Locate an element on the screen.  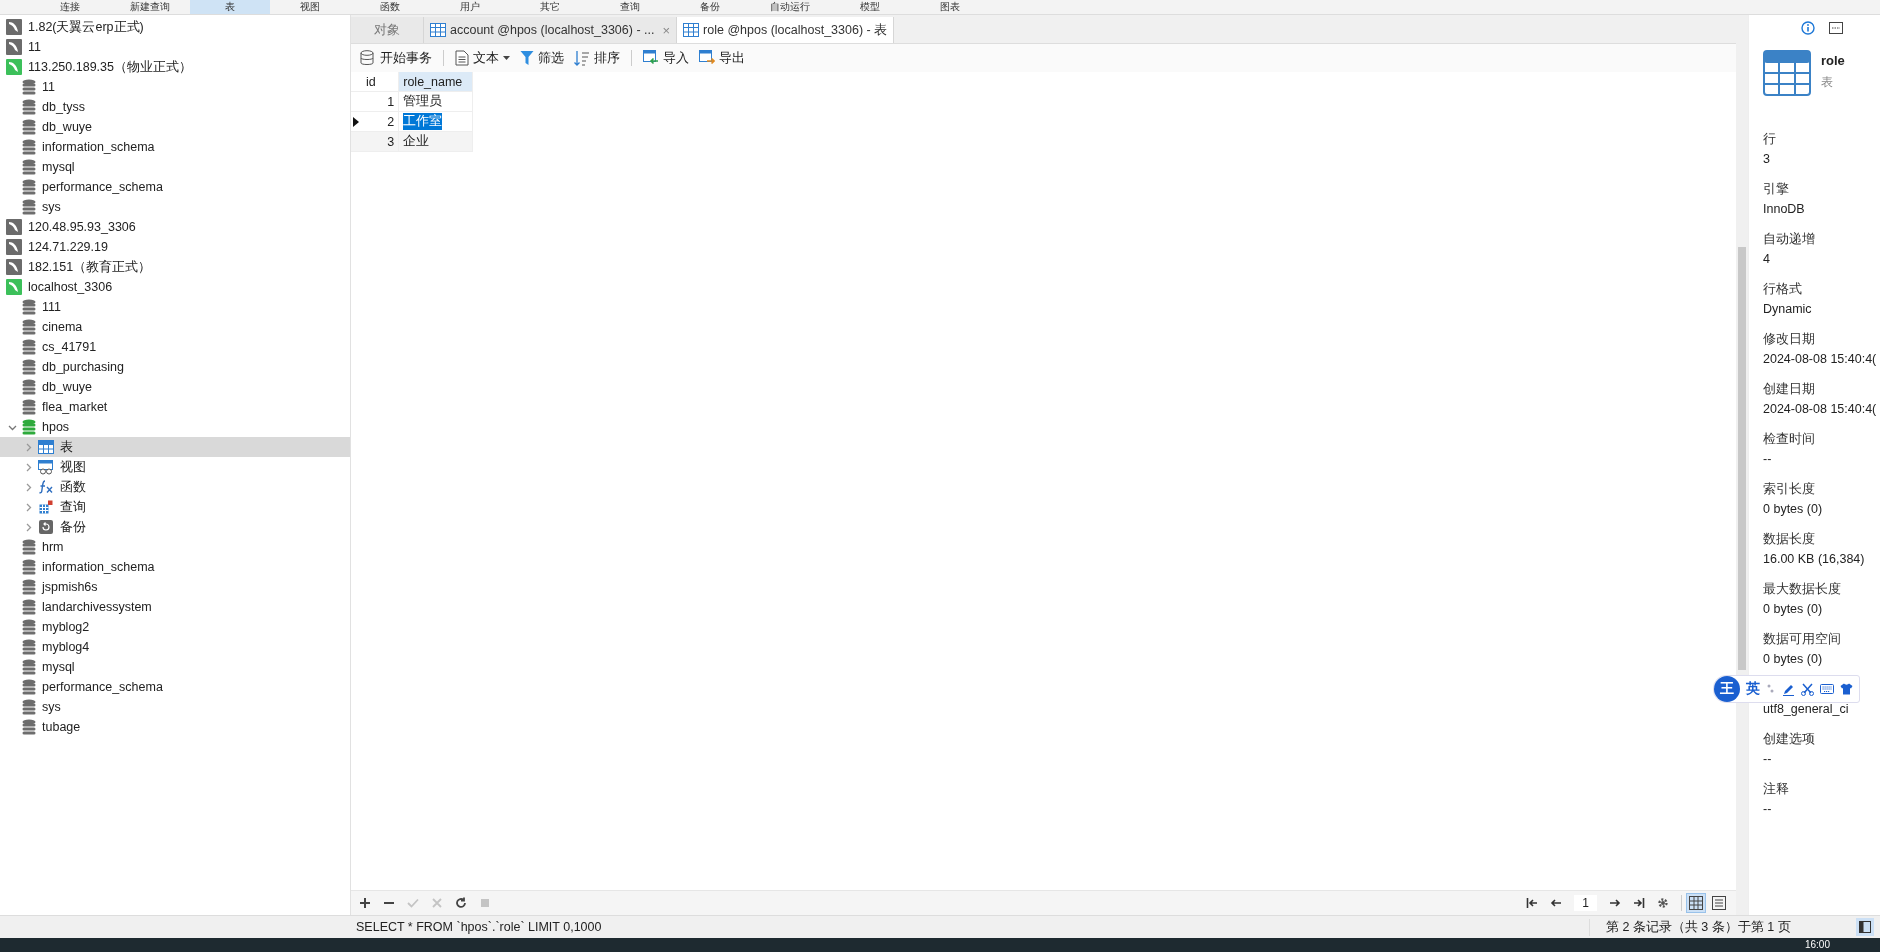
tree-item-label: db_purchasing is located at coordinates (83, 367).